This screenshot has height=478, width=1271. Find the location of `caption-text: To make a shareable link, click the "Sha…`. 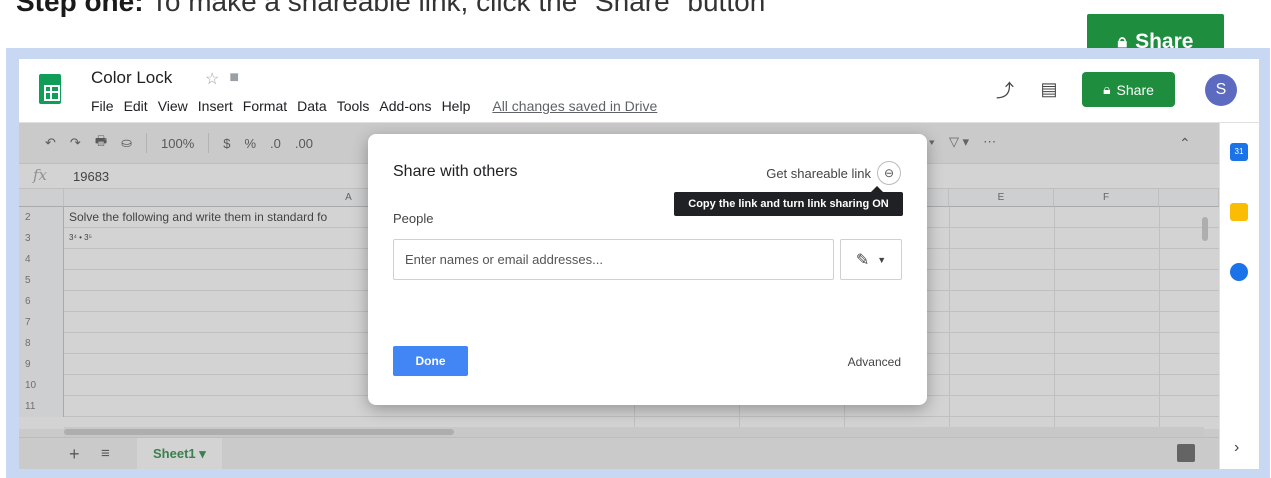

caption-text: To make a shareable link, click the "Sha… is located at coordinates (454, 8).